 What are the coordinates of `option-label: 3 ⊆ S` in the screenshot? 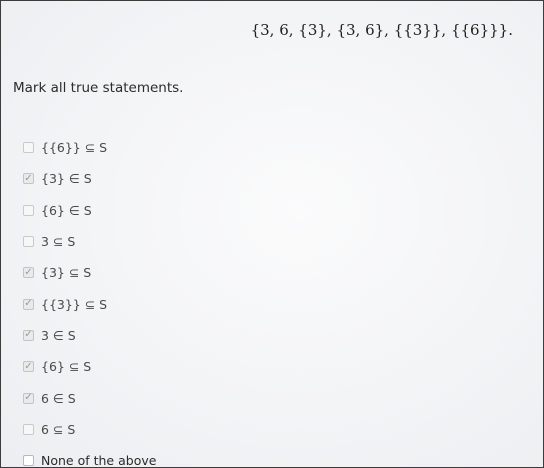 It's located at (58, 242).